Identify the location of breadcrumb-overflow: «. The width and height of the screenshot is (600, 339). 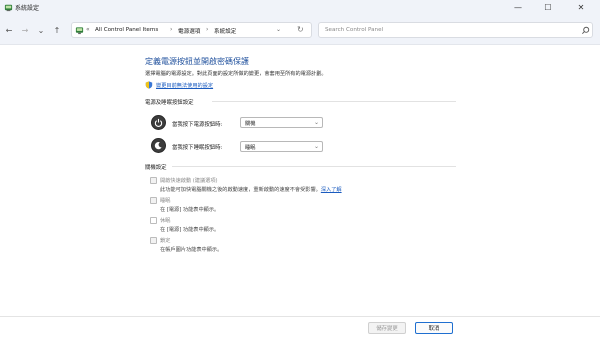
(88, 29).